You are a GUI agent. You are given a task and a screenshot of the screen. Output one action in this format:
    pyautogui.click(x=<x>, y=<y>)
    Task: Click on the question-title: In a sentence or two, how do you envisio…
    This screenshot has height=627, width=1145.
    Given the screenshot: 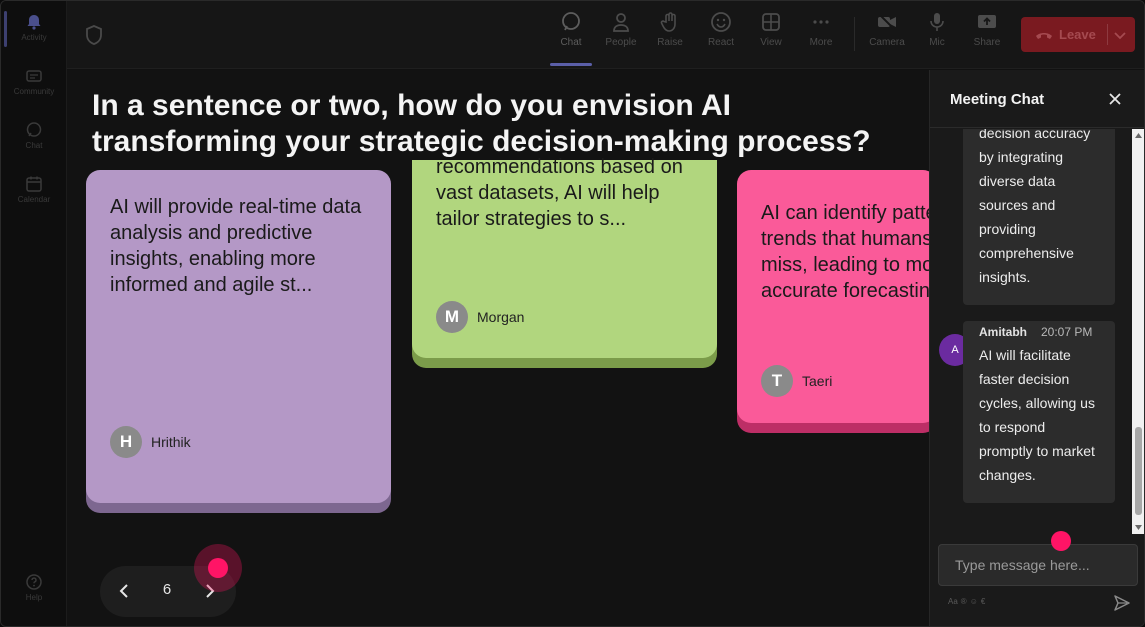 What is the action you would take?
    pyautogui.click(x=481, y=123)
    